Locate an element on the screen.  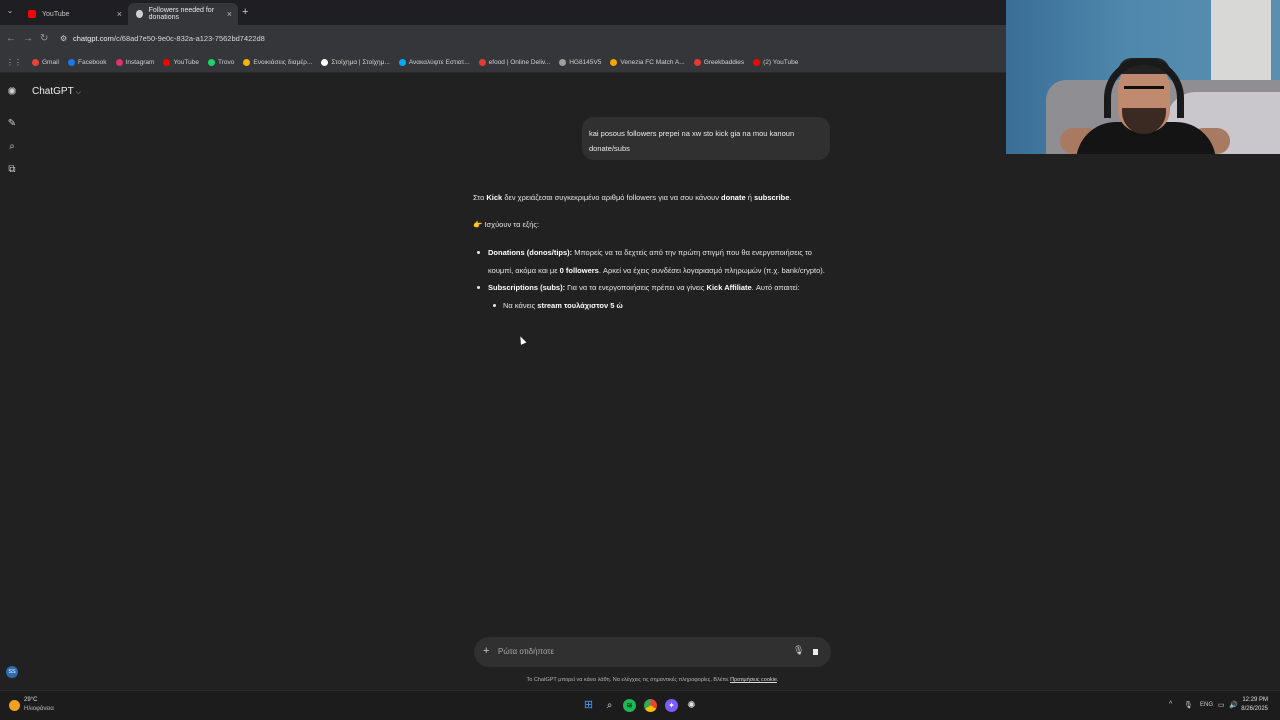
bookmark-item: Greekbaddies is located at coordinates (718, 62).